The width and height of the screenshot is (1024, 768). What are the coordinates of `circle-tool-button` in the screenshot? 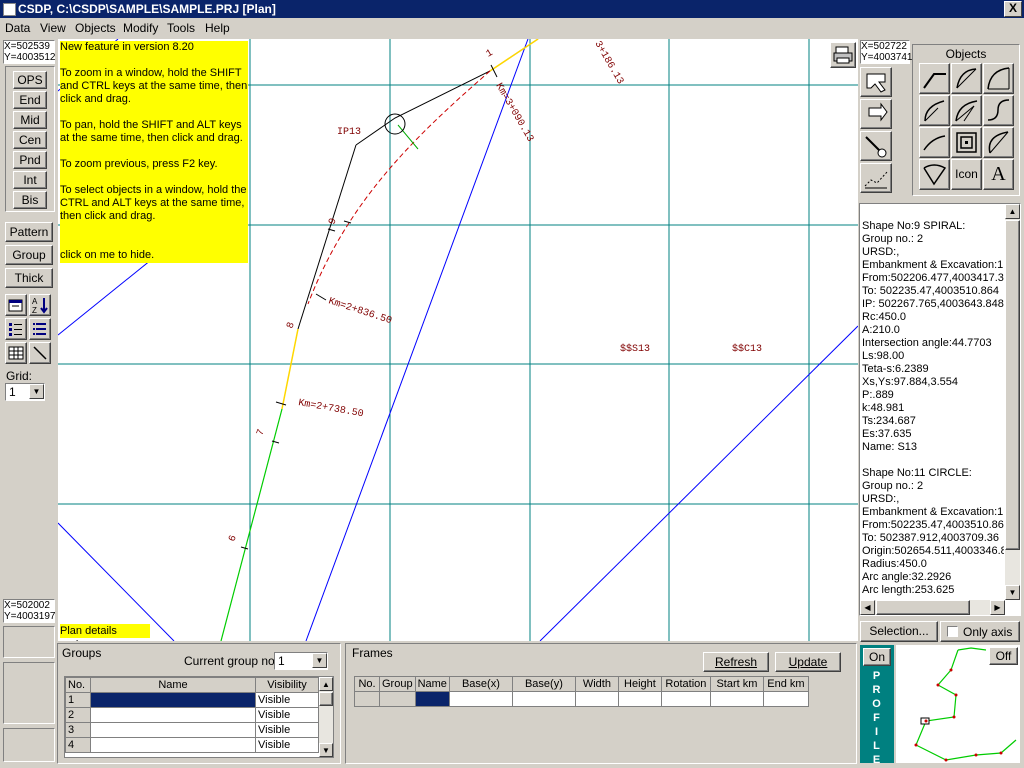 It's located at (998, 142).